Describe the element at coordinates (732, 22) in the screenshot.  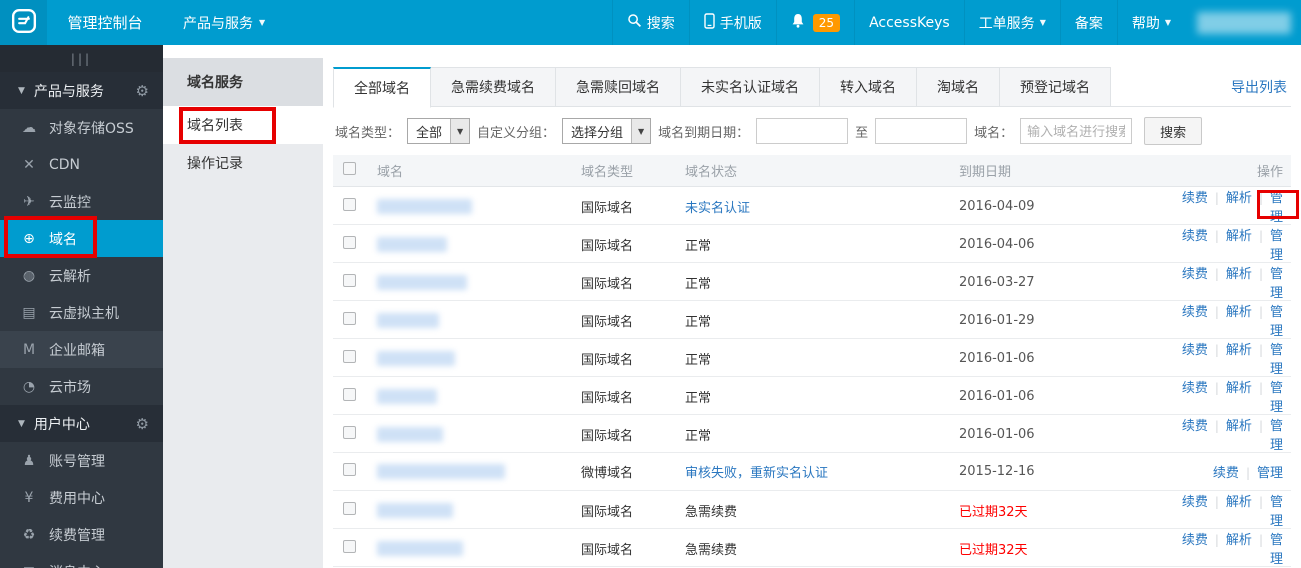
I see `topbar-mobile-button: 手机版` at that location.